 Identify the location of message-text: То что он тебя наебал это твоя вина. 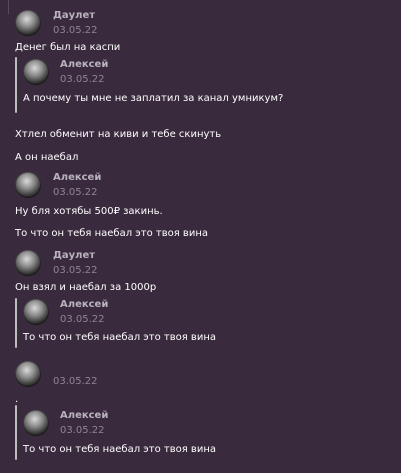
(111, 233).